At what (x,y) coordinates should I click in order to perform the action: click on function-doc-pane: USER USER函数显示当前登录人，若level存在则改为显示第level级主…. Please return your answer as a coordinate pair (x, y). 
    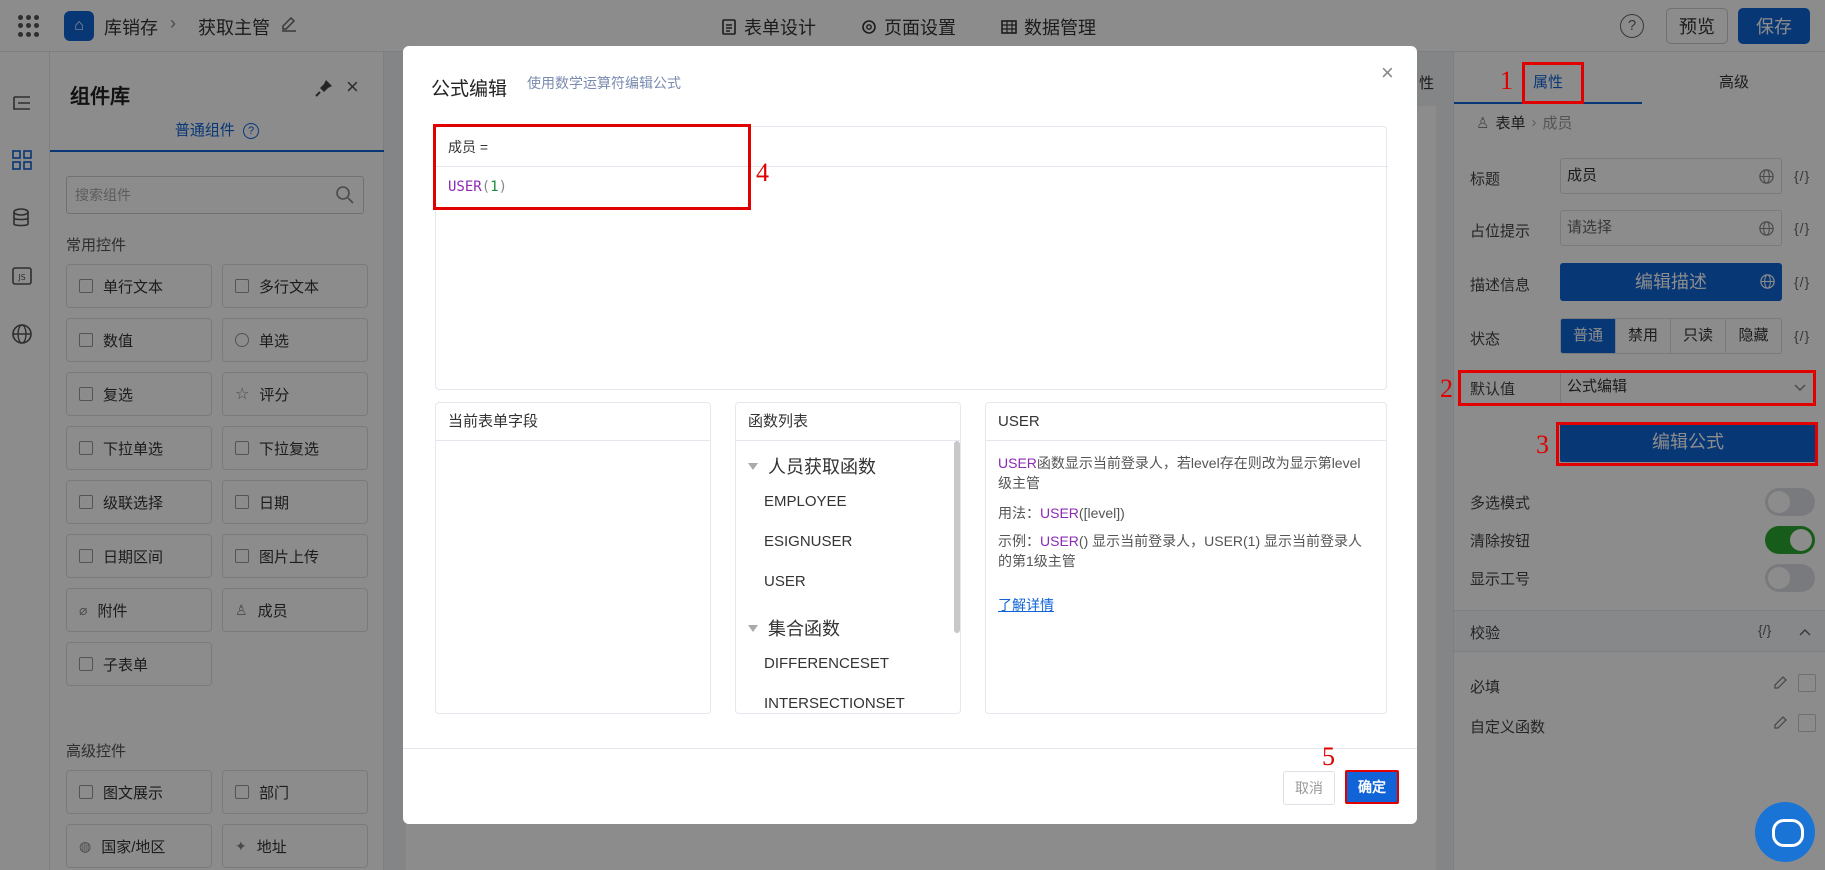
    Looking at the image, I should click on (1186, 558).